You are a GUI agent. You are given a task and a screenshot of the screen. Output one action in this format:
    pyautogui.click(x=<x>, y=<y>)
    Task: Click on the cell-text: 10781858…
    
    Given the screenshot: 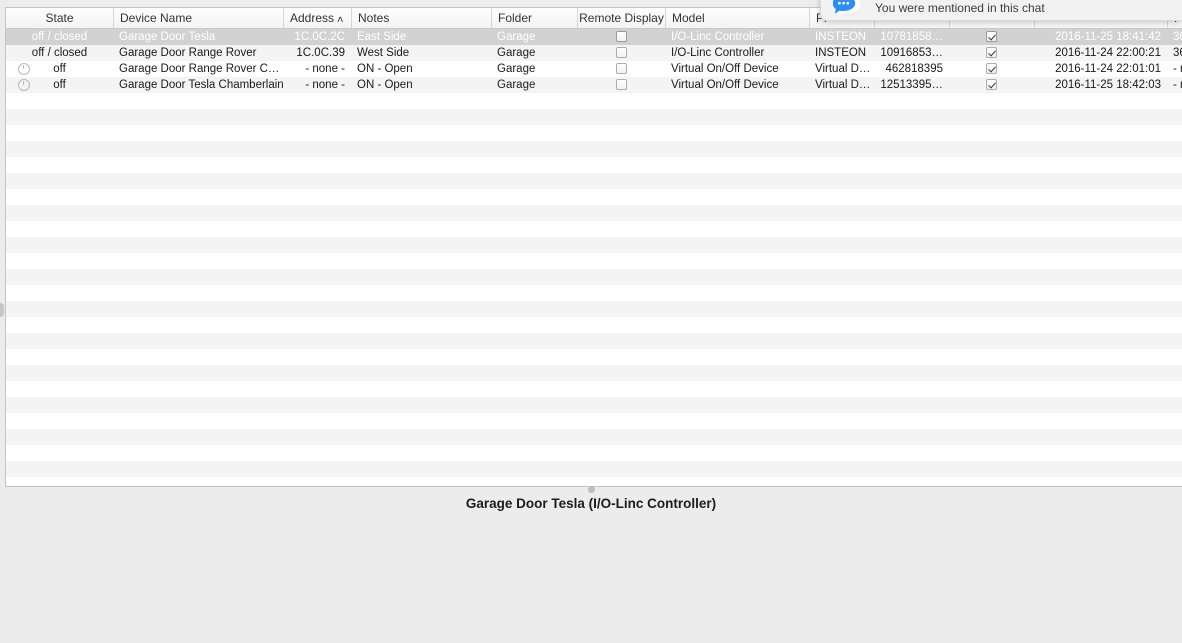 What is the action you would take?
    pyautogui.click(x=911, y=37)
    